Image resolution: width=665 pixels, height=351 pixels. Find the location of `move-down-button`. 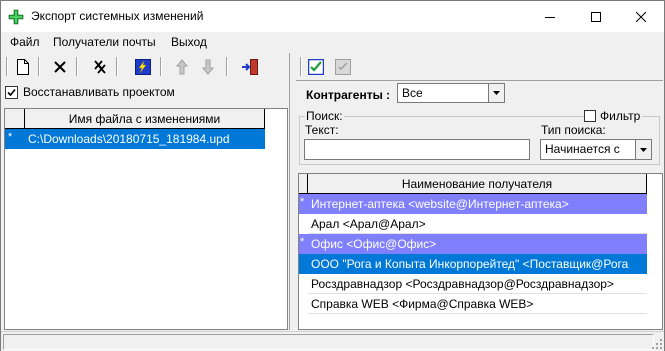

move-down-button is located at coordinates (207, 66).